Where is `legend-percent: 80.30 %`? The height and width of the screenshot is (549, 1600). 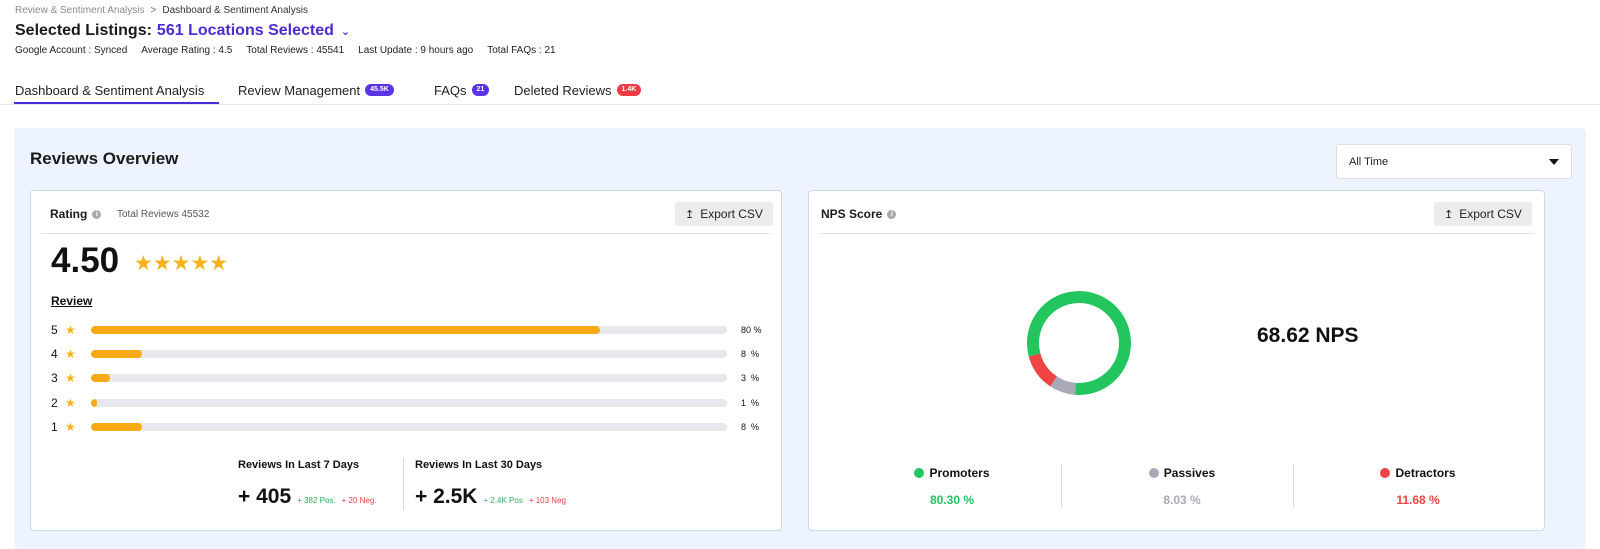
legend-percent: 80.30 % is located at coordinates (952, 500).